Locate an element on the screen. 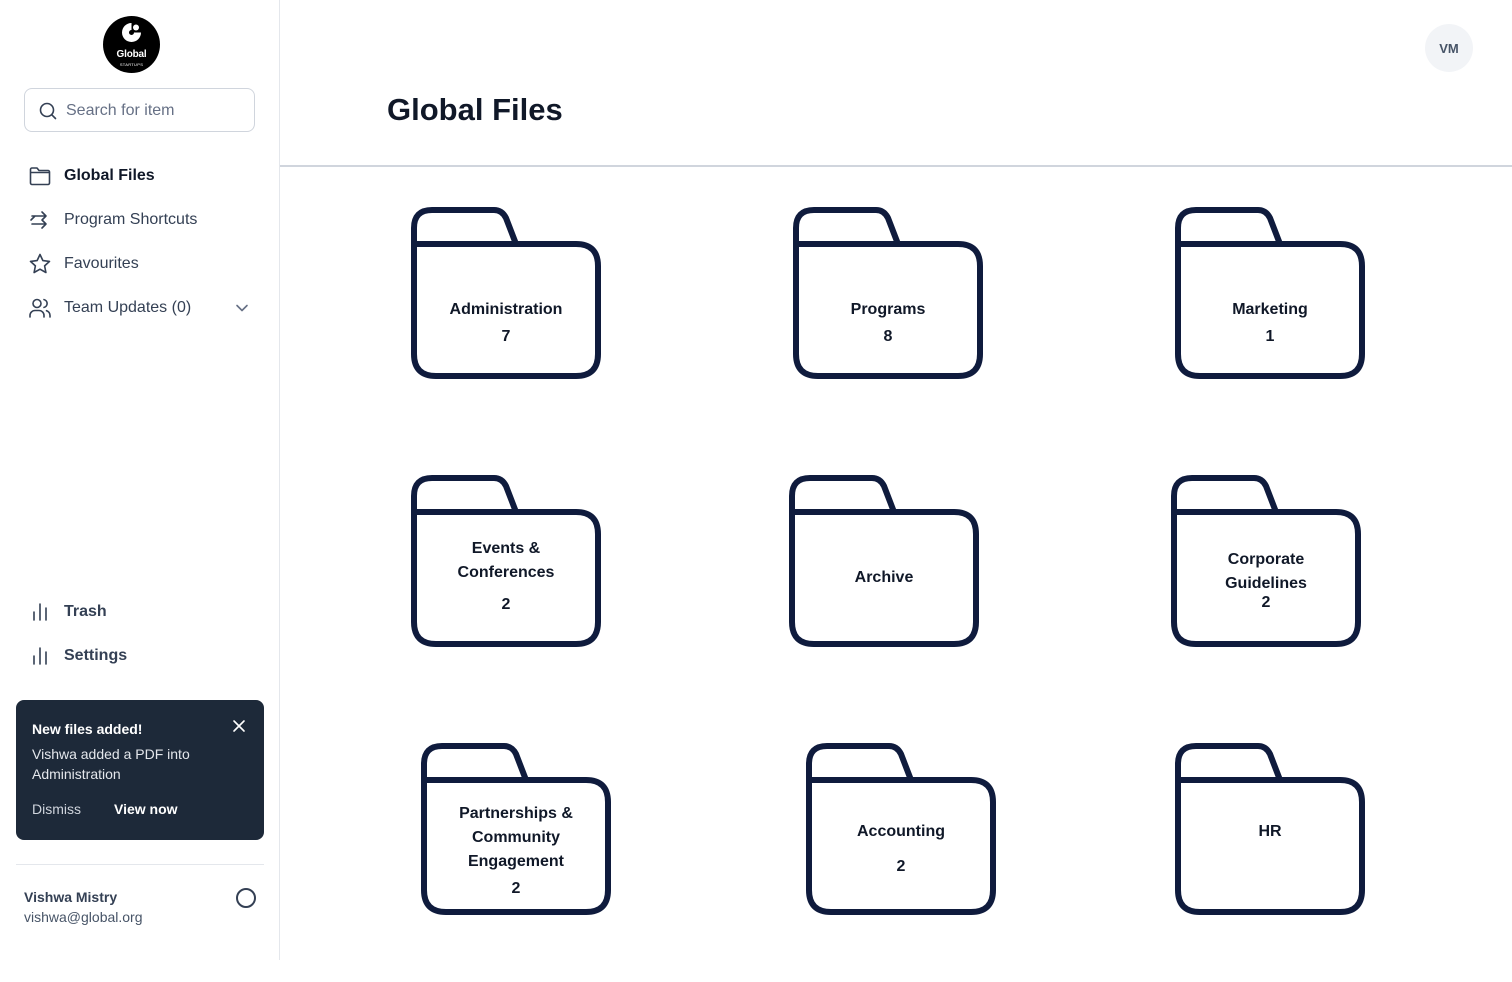  folder-name-line-2: Guidelines is located at coordinates (1266, 583).